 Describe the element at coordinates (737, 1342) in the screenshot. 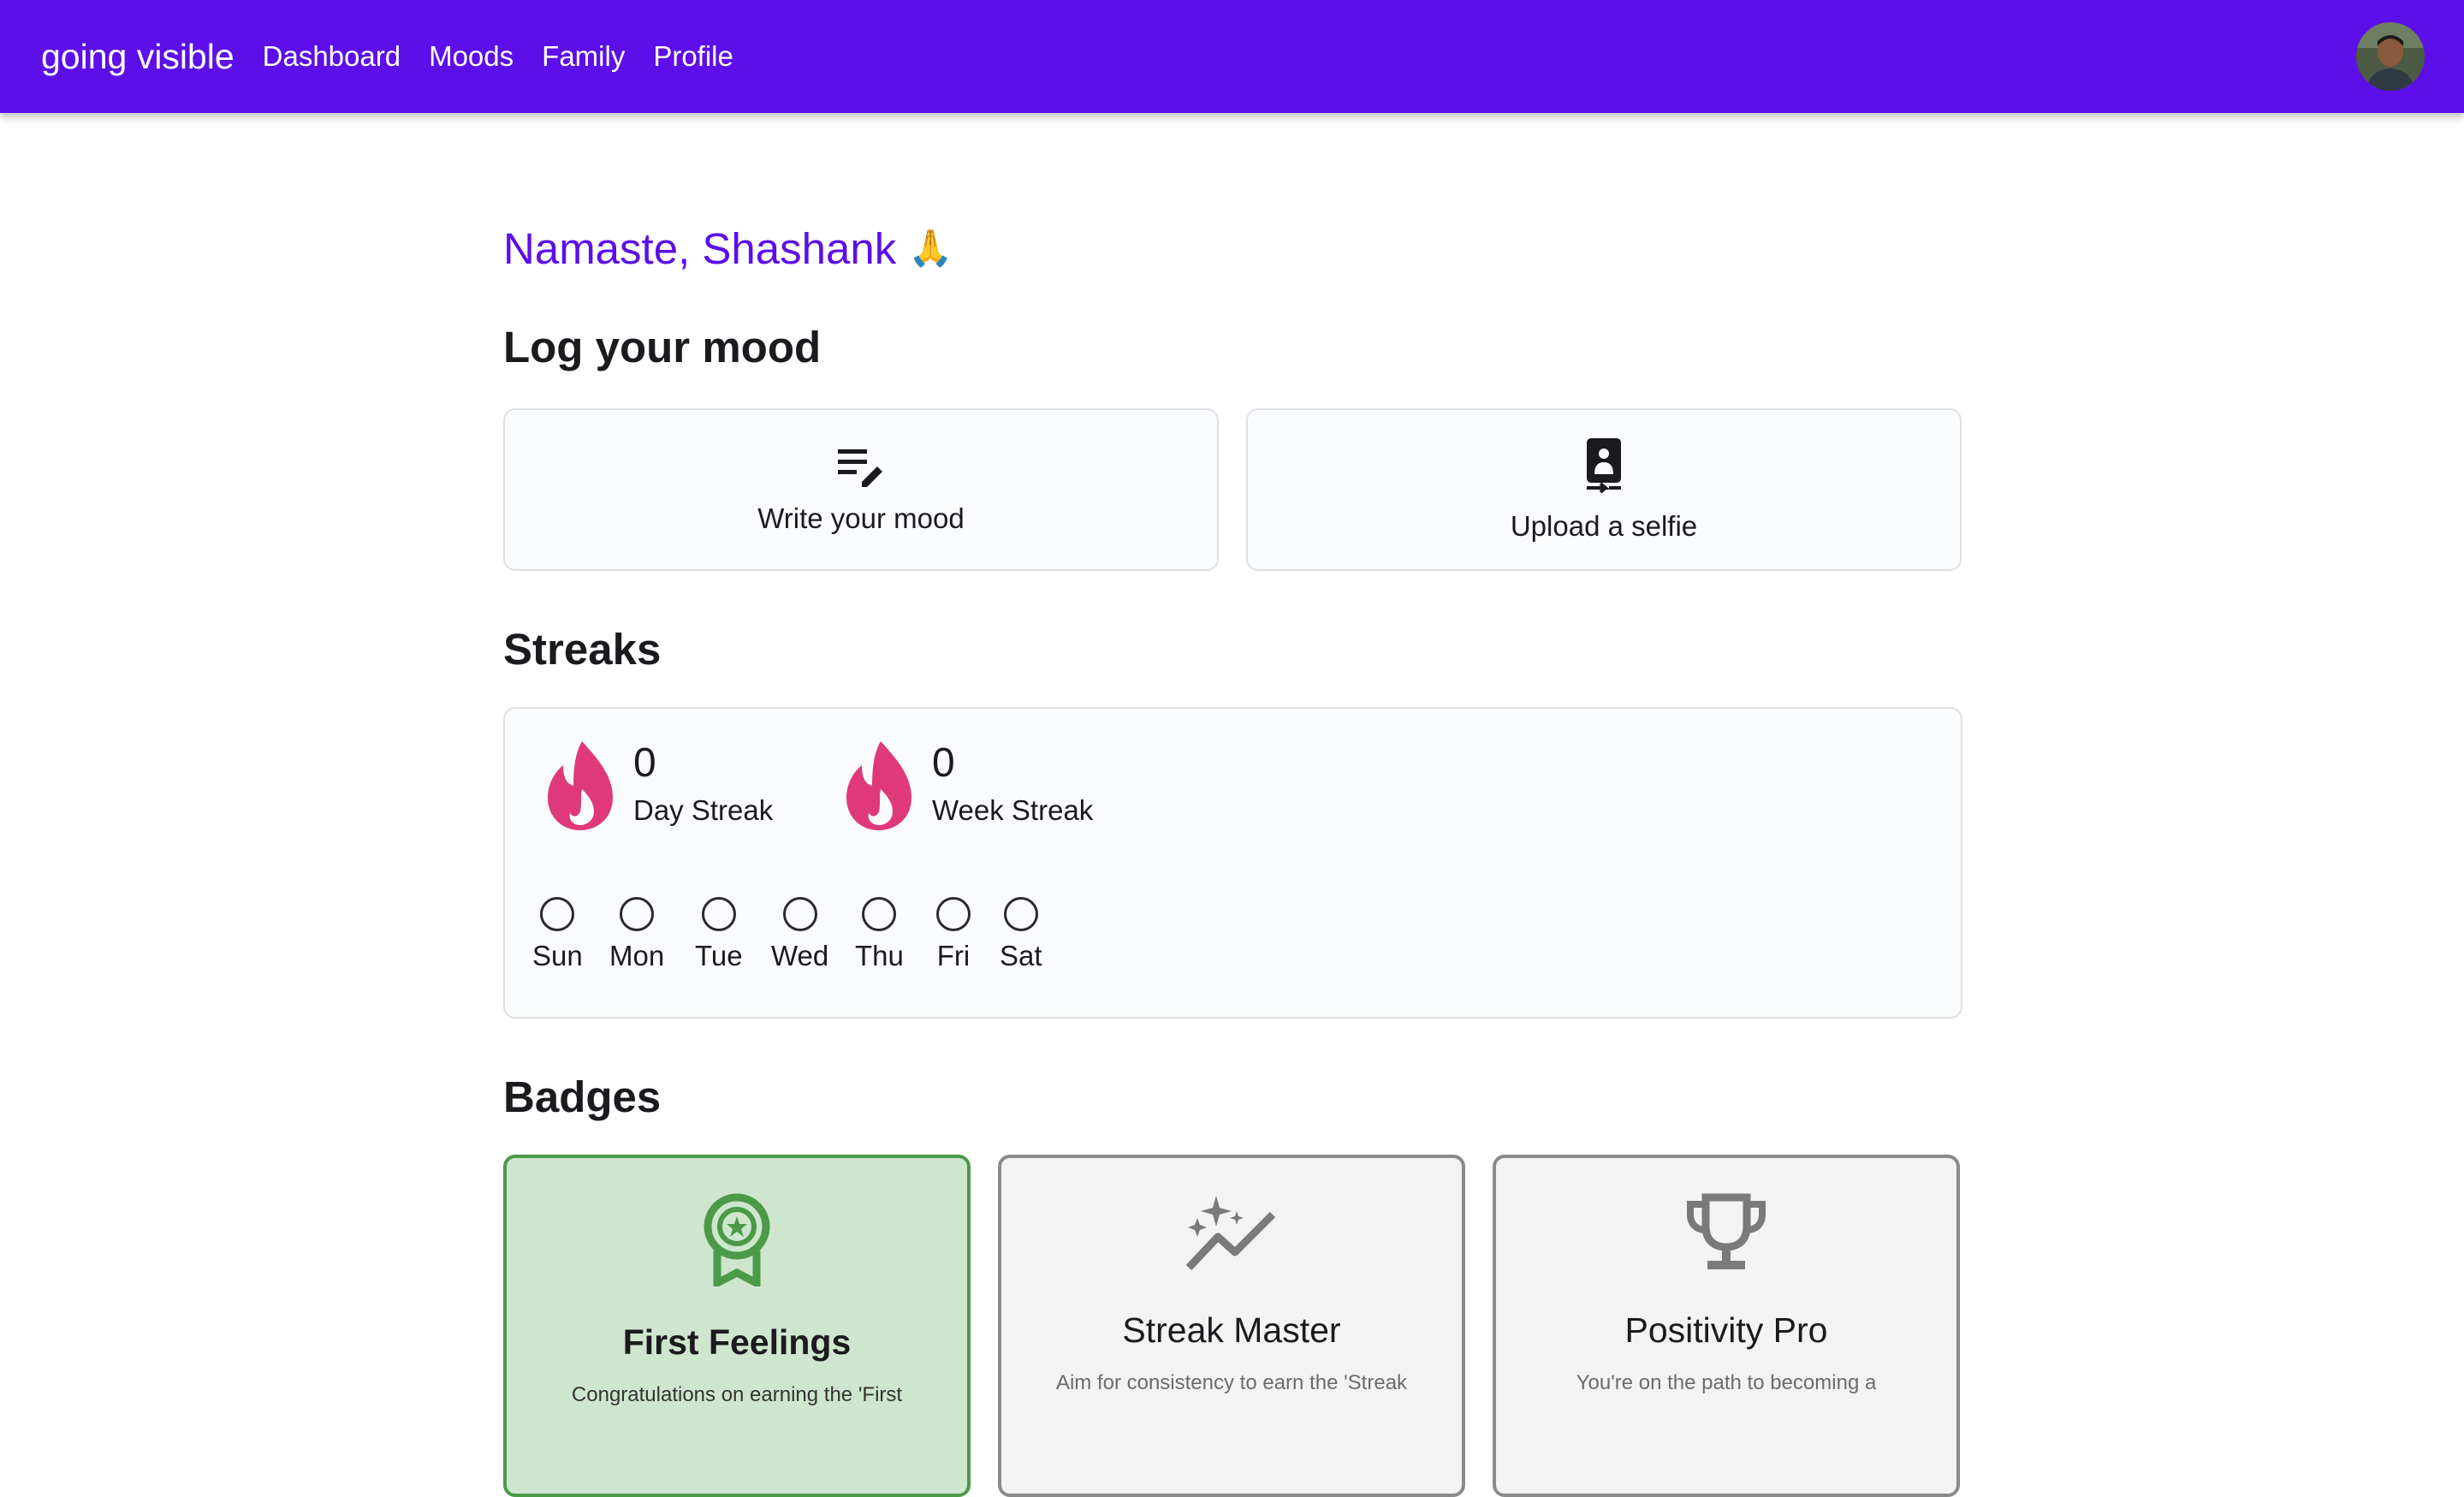

I see `badge-title: First Feelings` at that location.